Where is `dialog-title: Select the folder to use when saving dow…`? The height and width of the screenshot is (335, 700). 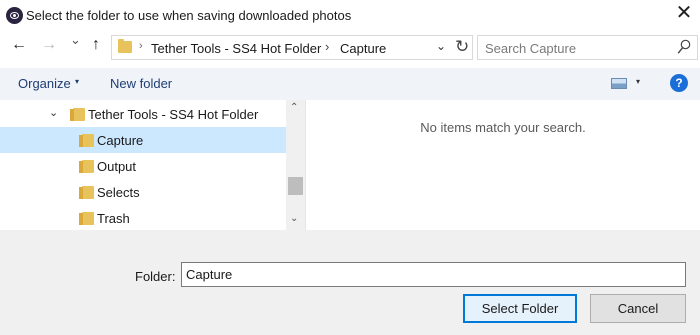
dialog-title: Select the folder to use when saving dow… is located at coordinates (189, 15).